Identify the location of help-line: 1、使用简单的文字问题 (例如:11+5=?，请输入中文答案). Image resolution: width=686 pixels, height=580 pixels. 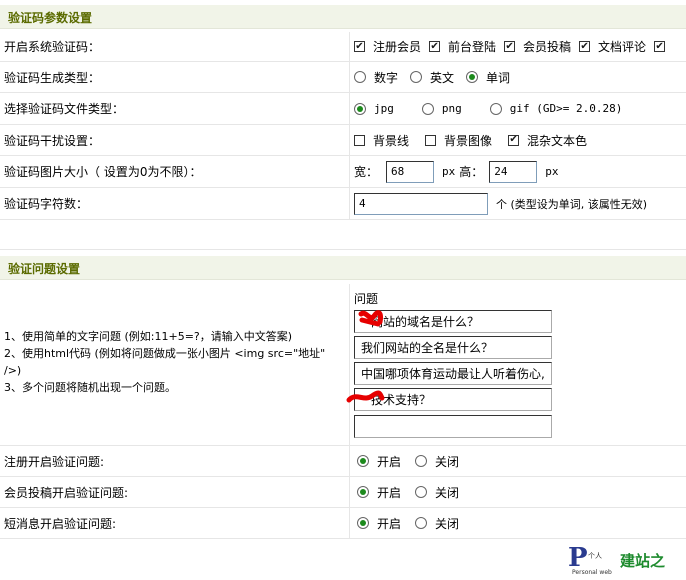
(148, 336).